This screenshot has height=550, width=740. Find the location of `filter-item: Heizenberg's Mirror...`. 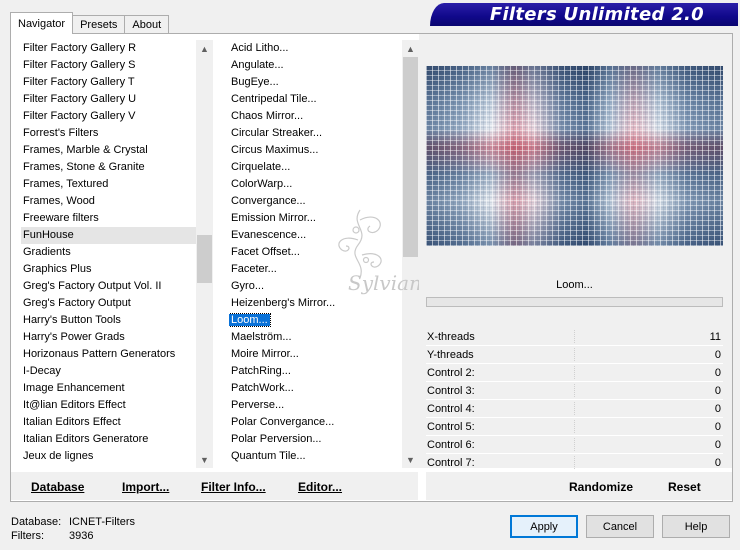

filter-item: Heizenberg's Mirror... is located at coordinates (315, 303).